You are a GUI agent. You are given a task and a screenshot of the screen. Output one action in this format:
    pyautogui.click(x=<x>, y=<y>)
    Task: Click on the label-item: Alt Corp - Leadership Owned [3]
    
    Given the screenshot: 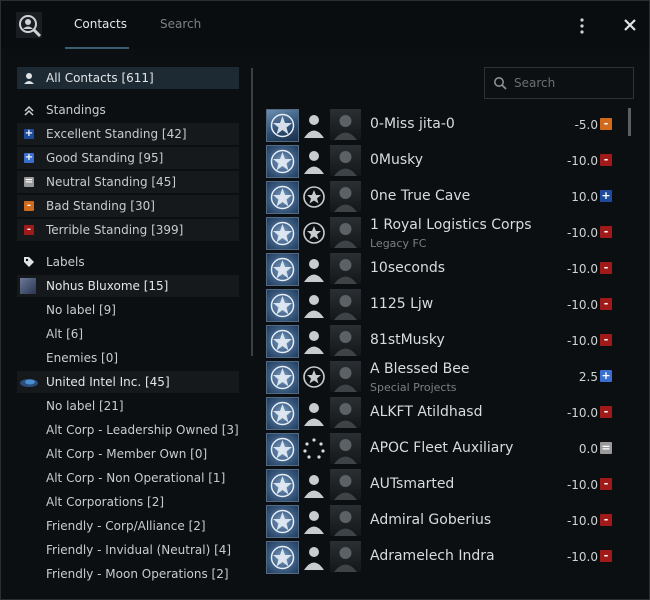 What is the action you would take?
    pyautogui.click(x=128, y=430)
    